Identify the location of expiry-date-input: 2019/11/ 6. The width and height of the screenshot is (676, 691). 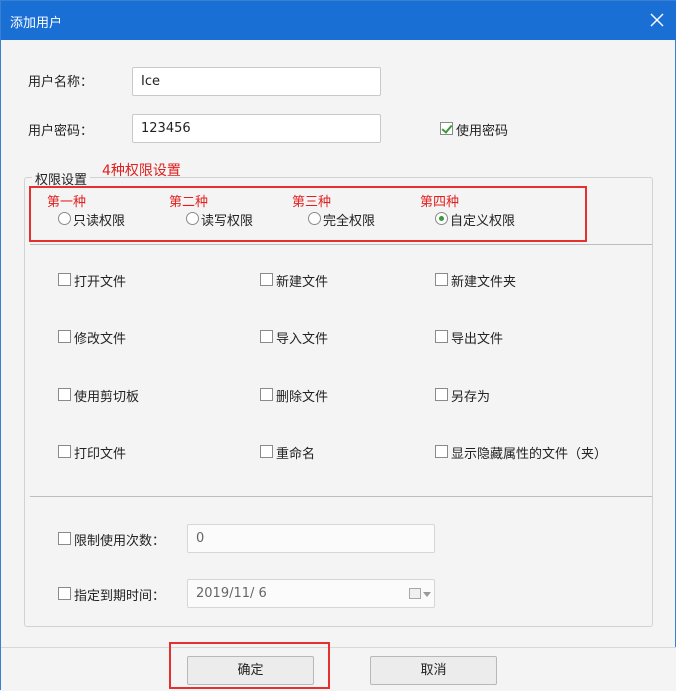
(311, 593).